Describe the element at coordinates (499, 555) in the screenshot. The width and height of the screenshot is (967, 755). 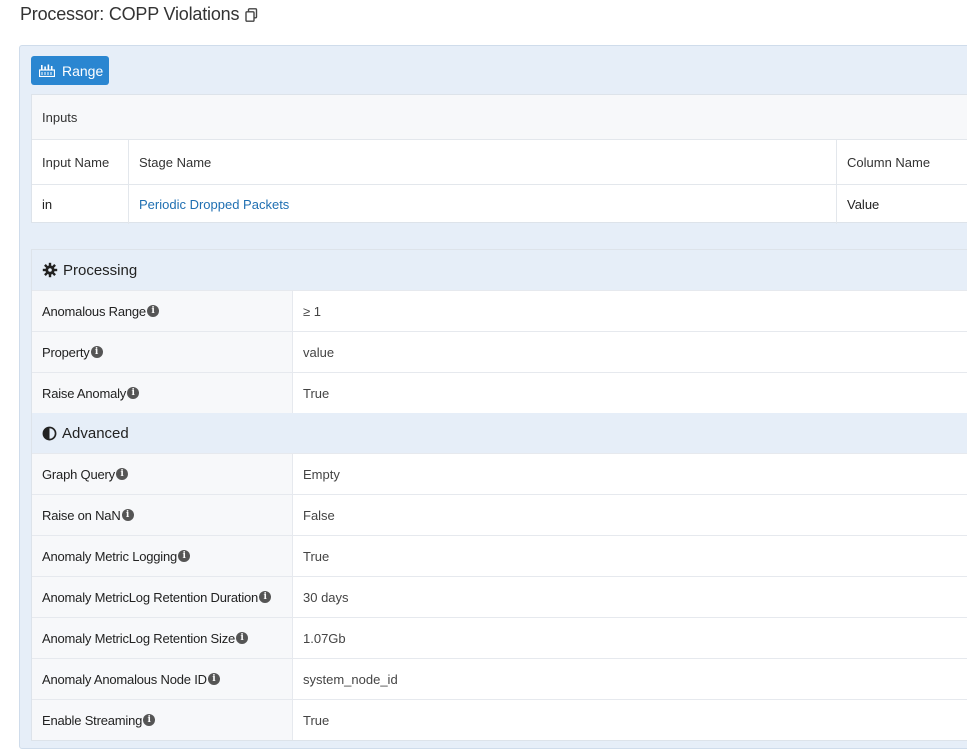
I see `property-row: Anomaly Metric Logging i True` at that location.